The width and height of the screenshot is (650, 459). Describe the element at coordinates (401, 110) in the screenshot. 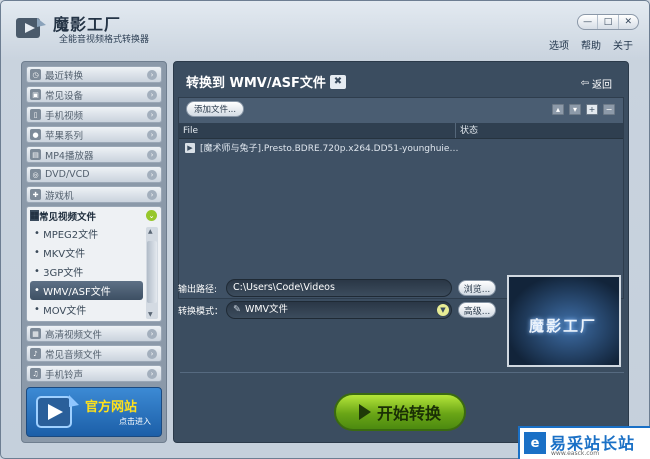

I see `file-toolbar: 添加文件... ▴ ▾ + −` at that location.